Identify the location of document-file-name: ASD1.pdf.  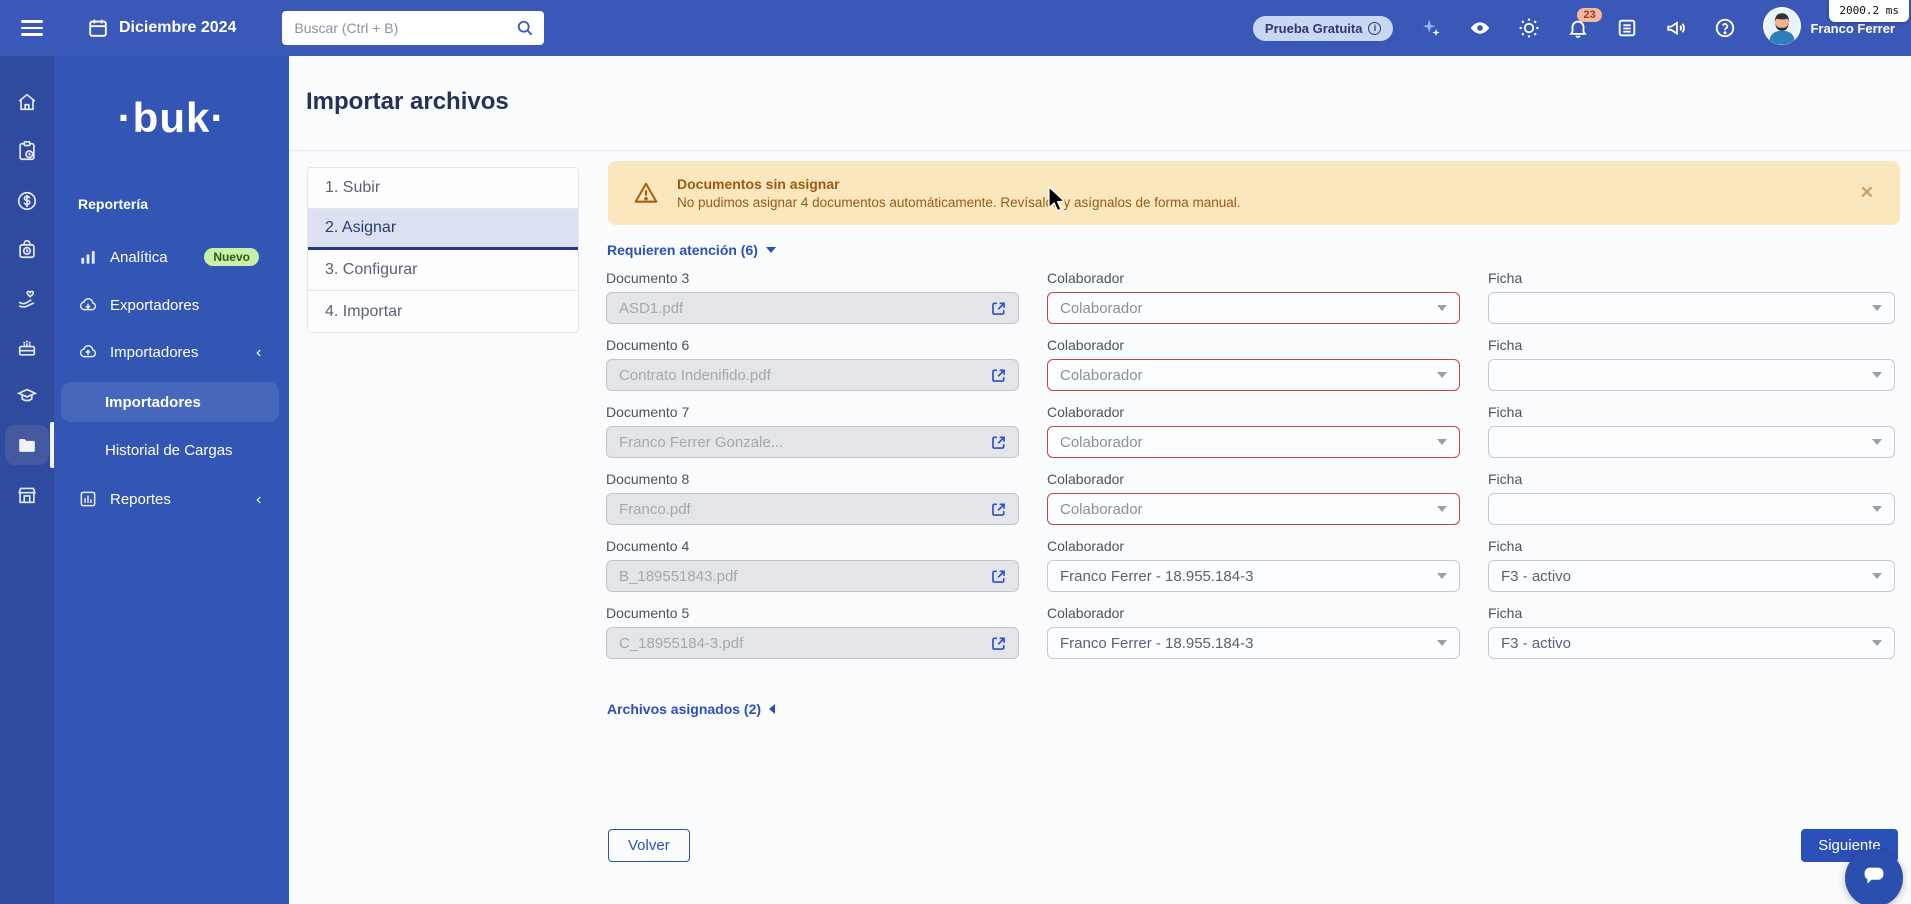
(651, 308).